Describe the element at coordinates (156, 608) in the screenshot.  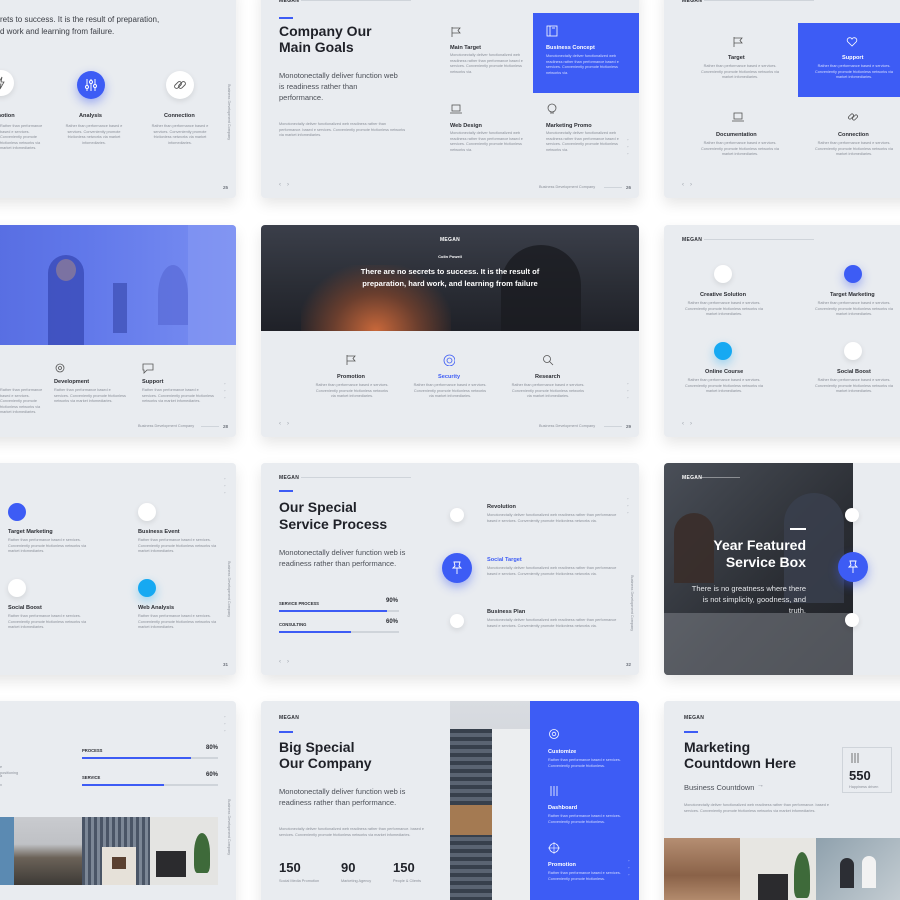
I see `feature-title: Web Analysis` at that location.